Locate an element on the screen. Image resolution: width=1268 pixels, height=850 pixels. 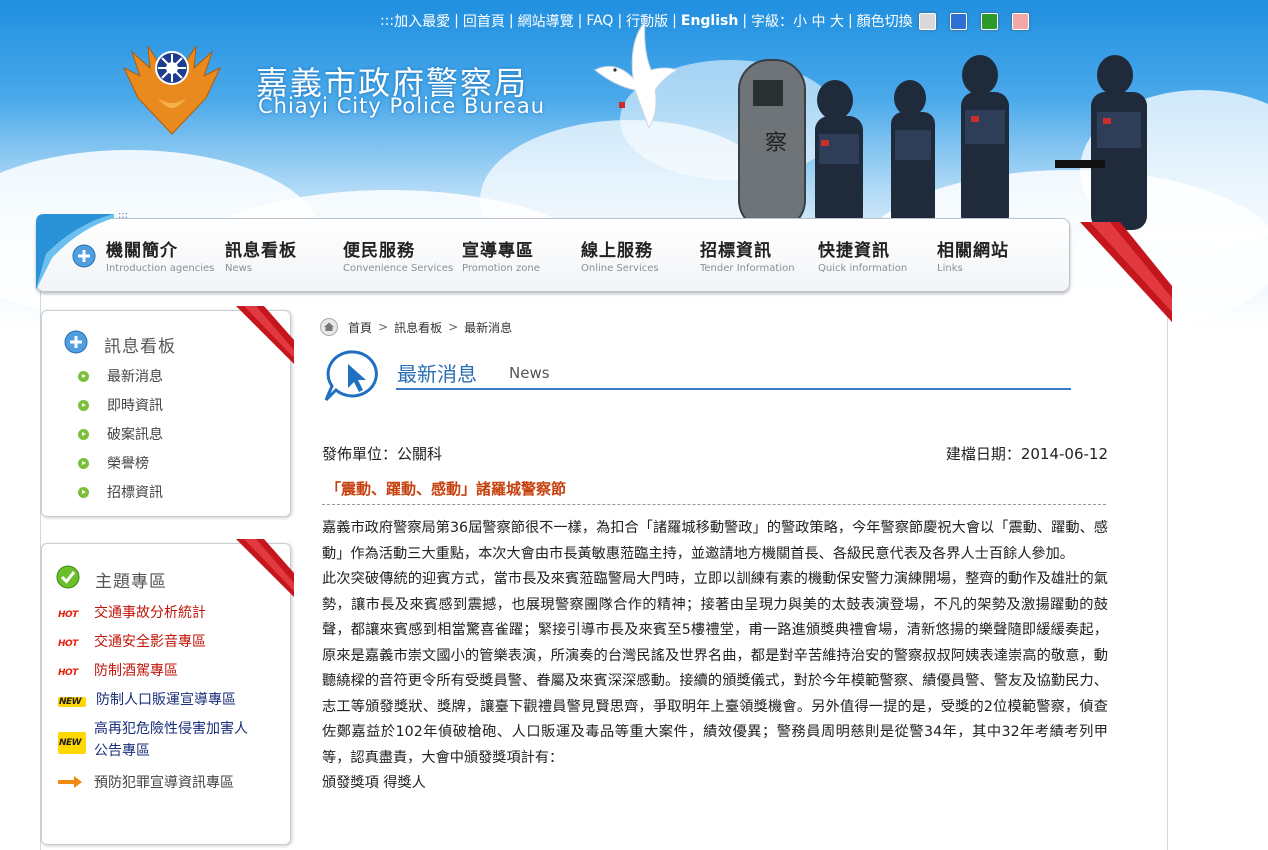
english-link: English is located at coordinates (709, 21).